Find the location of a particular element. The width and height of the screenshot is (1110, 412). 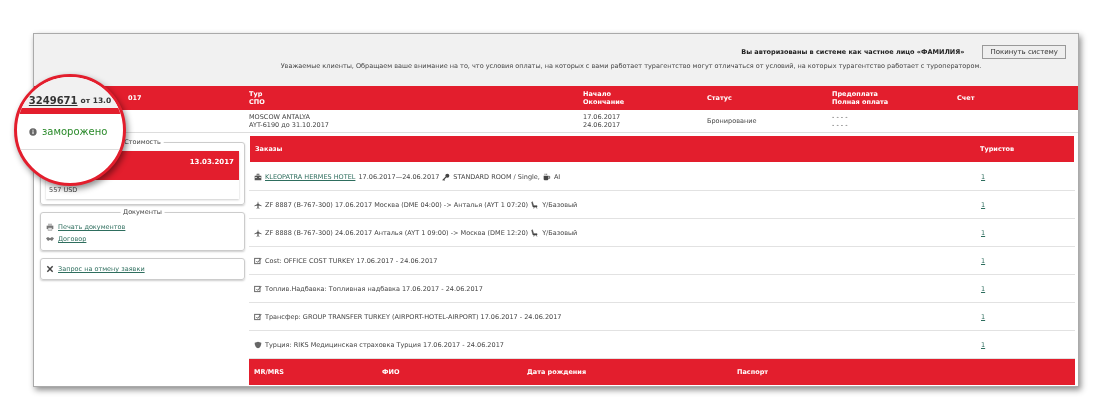

info-icon is located at coordinates (33, 131).